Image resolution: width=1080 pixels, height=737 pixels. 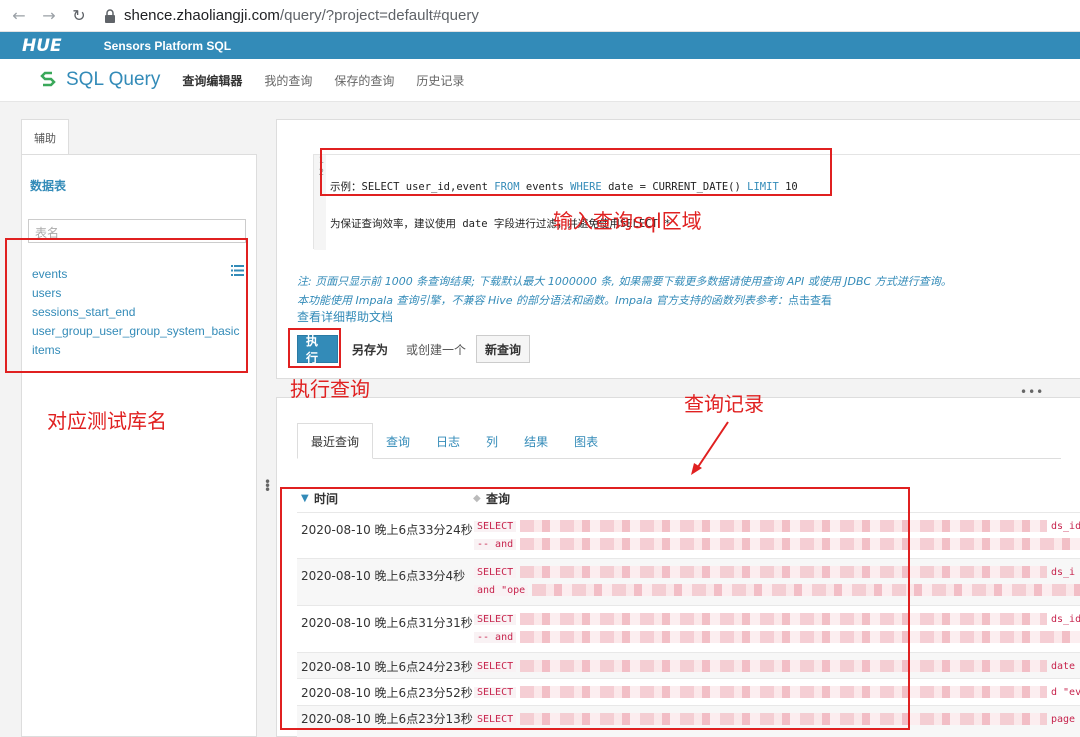 What do you see at coordinates (586, 441) in the screenshot?
I see `tab-chart: 图表` at bounding box center [586, 441].